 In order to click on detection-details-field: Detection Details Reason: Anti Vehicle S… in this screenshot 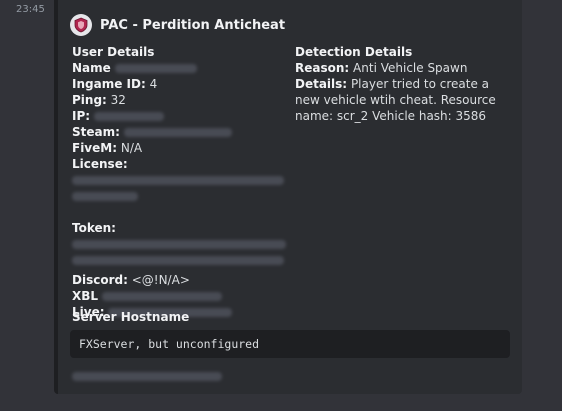, I will do `click(398, 84)`.